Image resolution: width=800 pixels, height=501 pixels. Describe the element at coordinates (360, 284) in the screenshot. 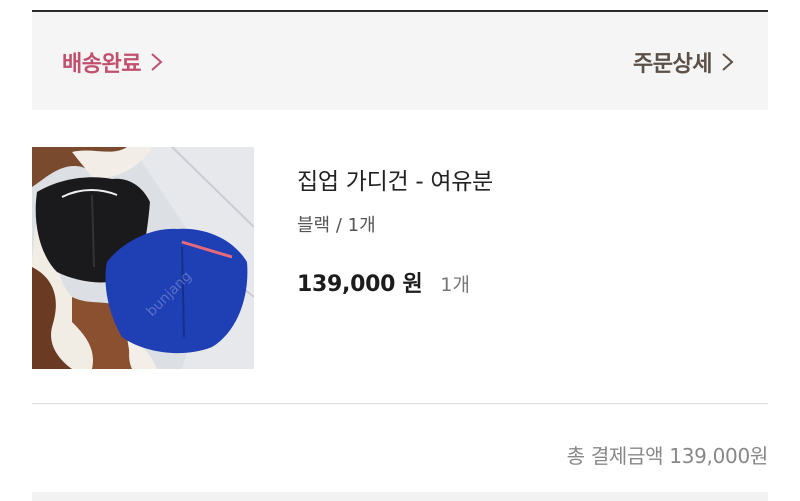

I see `product-price: 139,000 원` at that location.